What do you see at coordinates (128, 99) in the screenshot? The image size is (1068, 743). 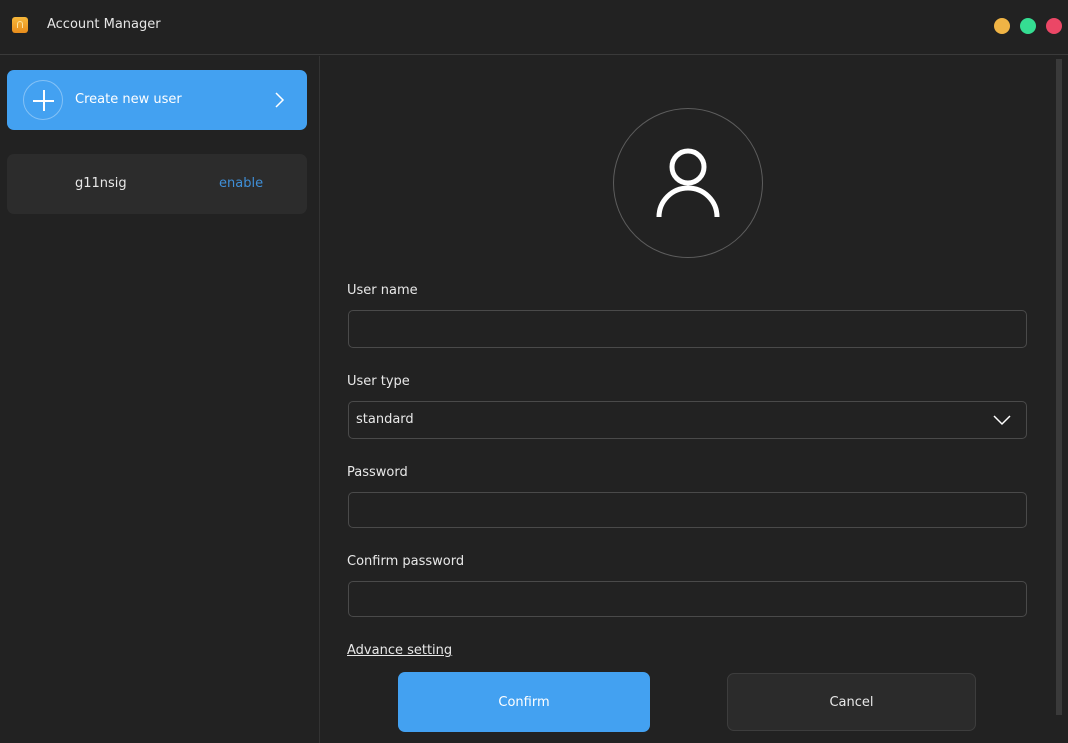 I see `create-new-user-label: Create new user` at bounding box center [128, 99].